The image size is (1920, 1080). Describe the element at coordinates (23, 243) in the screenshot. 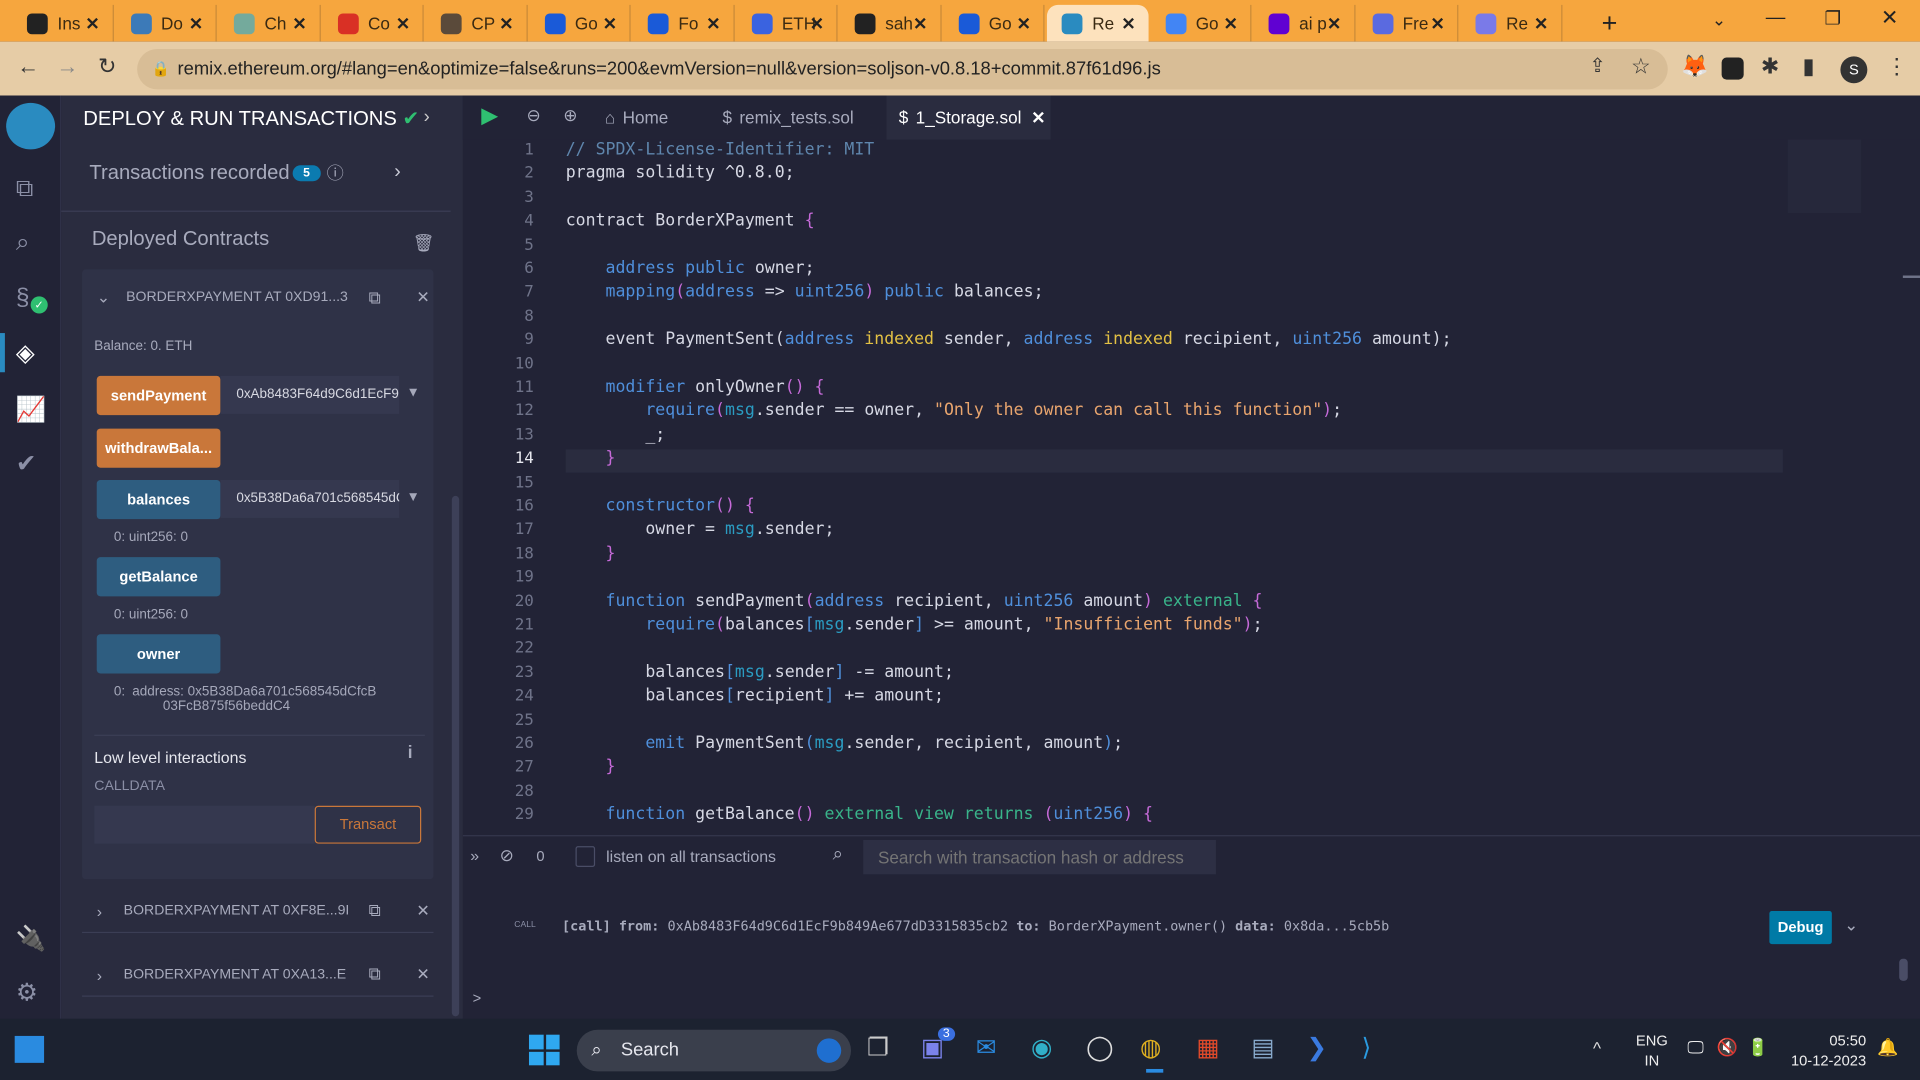

I see `search-icon: ⌕` at that location.